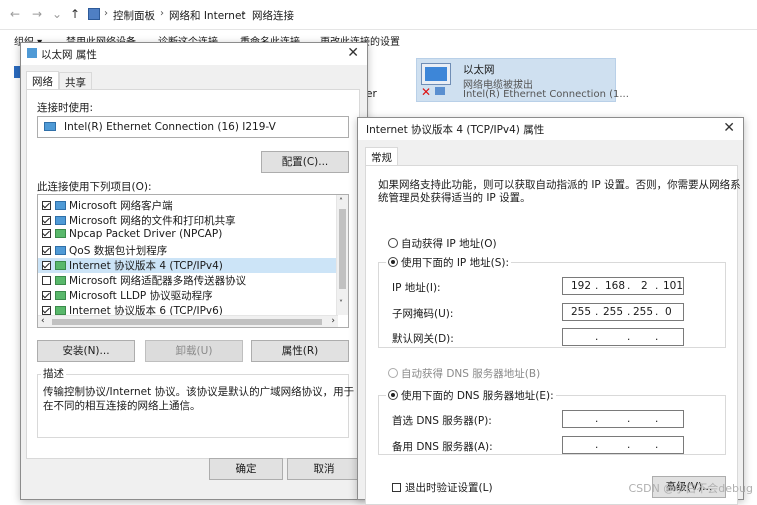  I want to click on list-item-label: Microsoft 网络的文件和打印机共享, so click(152, 221).